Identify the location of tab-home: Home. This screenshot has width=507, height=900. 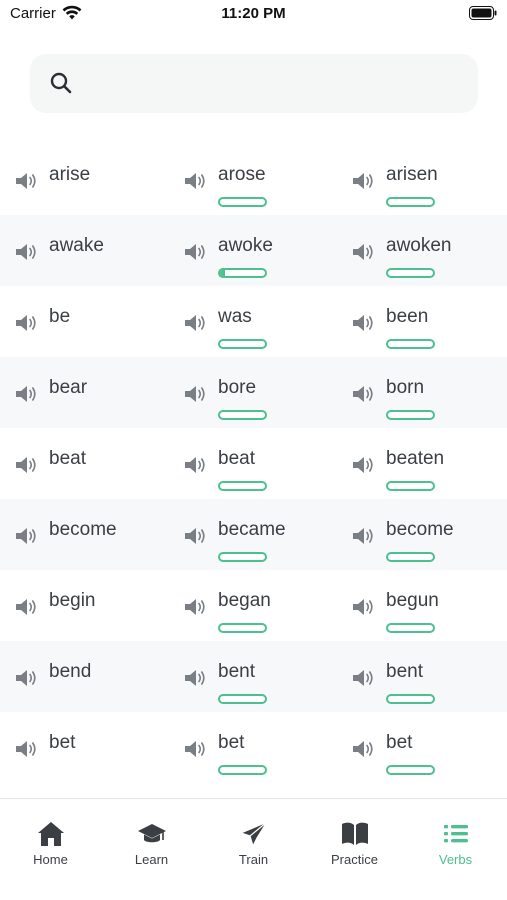
(50, 839).